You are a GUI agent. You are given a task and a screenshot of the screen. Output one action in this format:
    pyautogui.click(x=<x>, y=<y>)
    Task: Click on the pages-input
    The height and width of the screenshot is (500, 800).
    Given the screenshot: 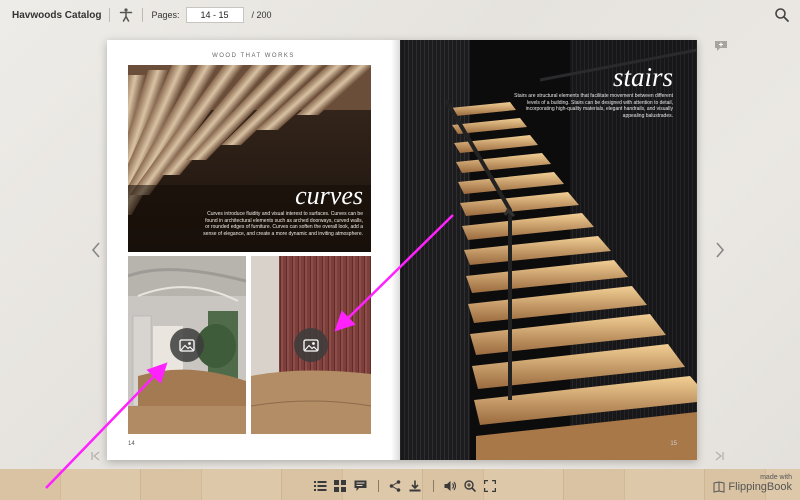 What is the action you would take?
    pyautogui.click(x=214, y=15)
    